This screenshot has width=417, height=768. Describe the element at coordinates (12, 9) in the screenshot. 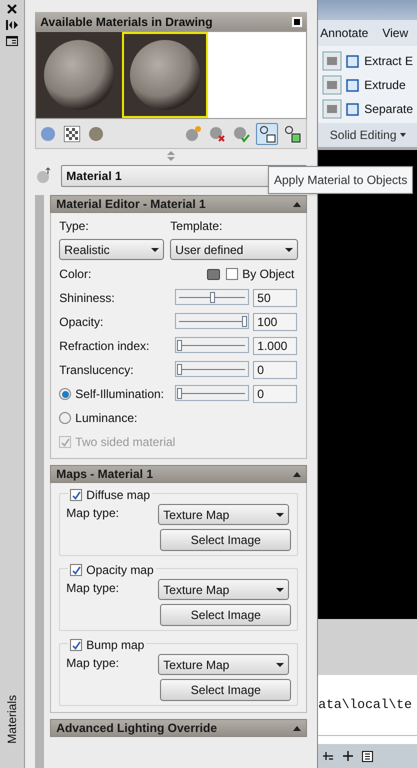

I see `close-icon` at that location.